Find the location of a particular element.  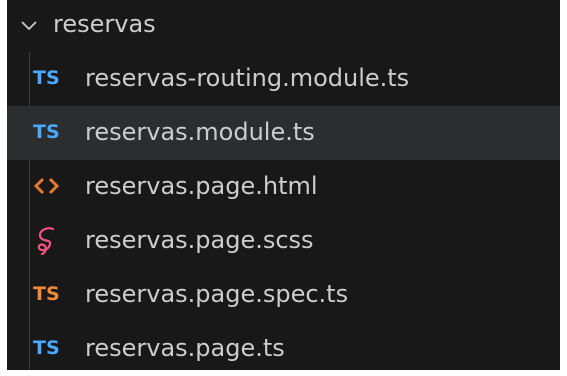

file-item-reservas-page-ts: TS reservas.page.ts is located at coordinates (283, 346).